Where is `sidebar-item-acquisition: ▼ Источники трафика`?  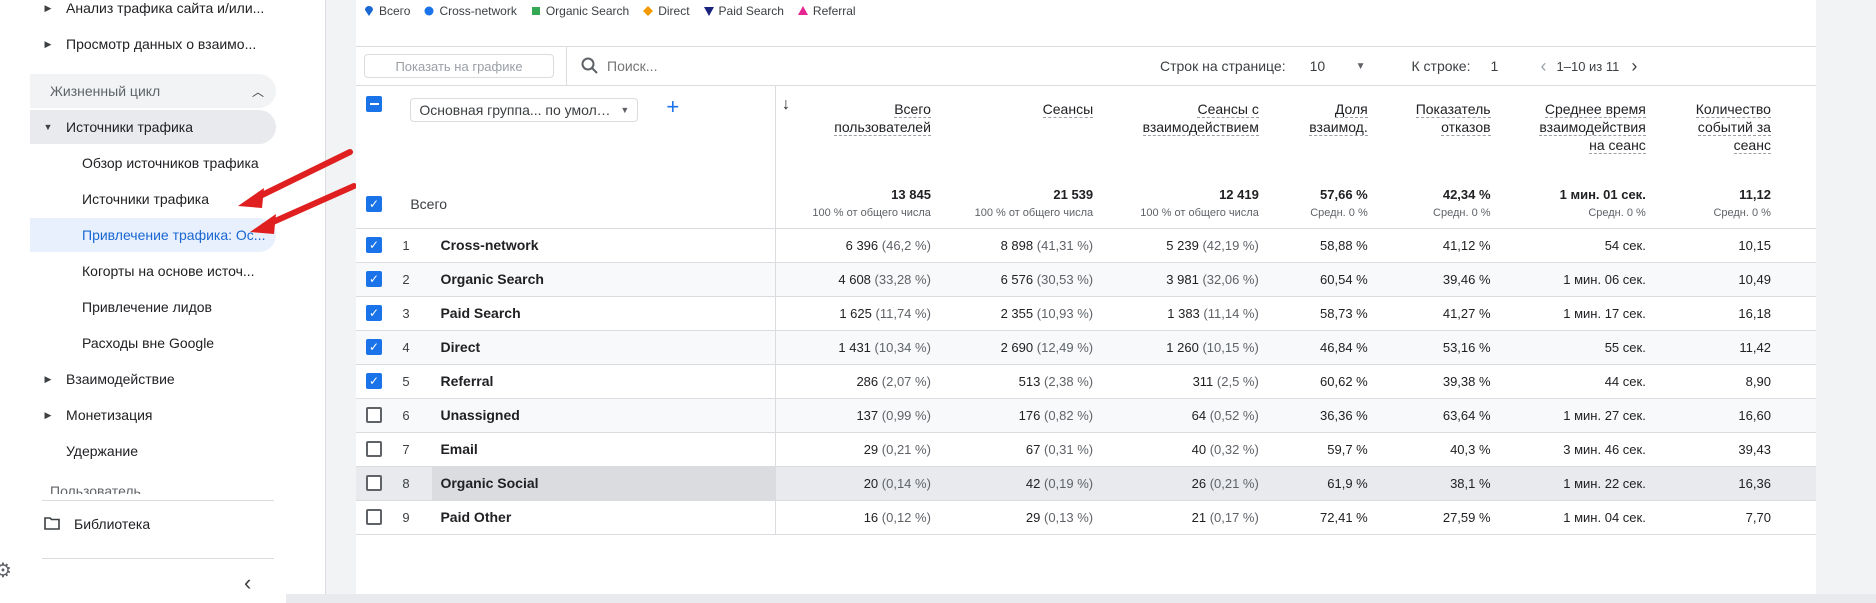 sidebar-item-acquisition: ▼ Источники трафика is located at coordinates (153, 127).